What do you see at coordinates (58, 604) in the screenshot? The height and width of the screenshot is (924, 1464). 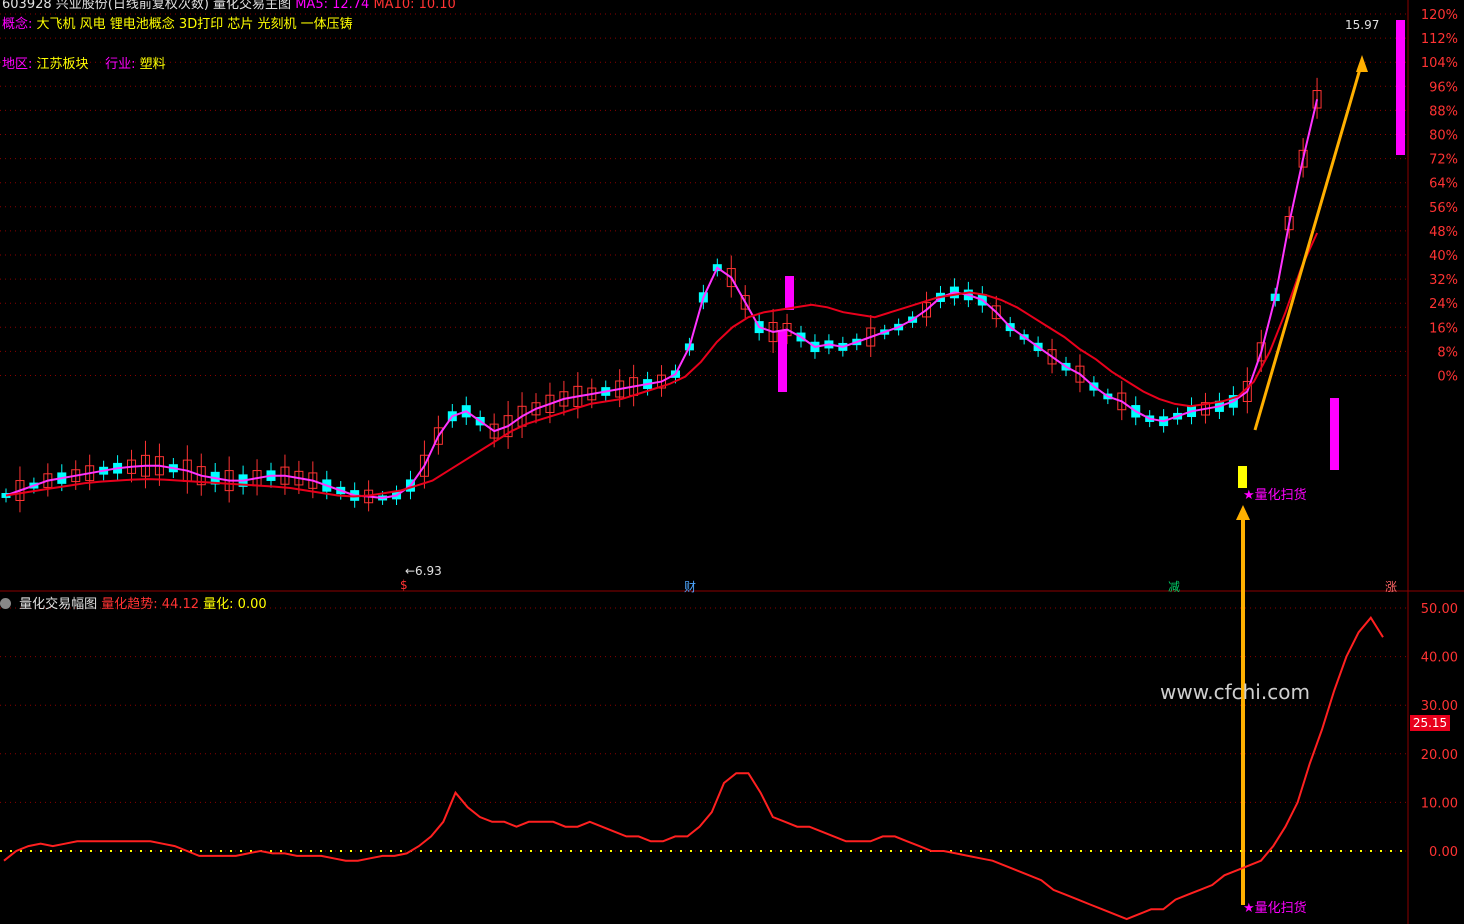 I see `sub-panel-name: 量化交易幅图` at bounding box center [58, 604].